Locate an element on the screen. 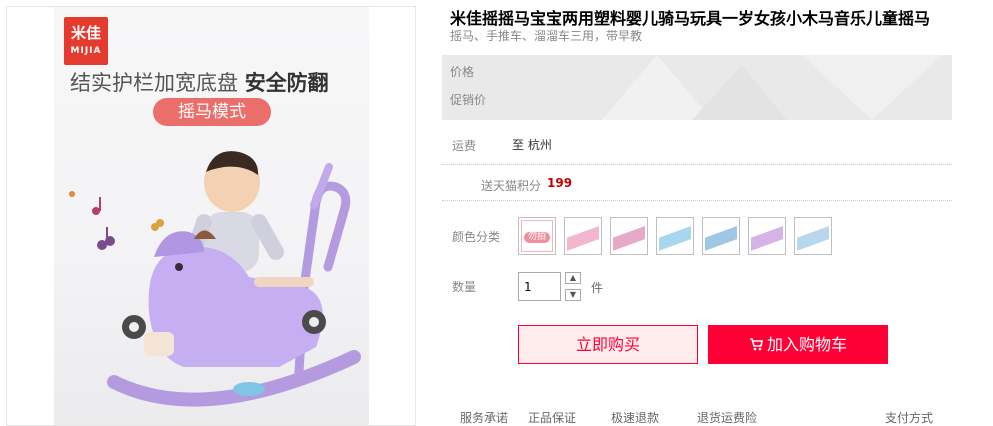 The height and width of the screenshot is (426, 993). price-panel: 价格 促销价 is located at coordinates (697, 87).